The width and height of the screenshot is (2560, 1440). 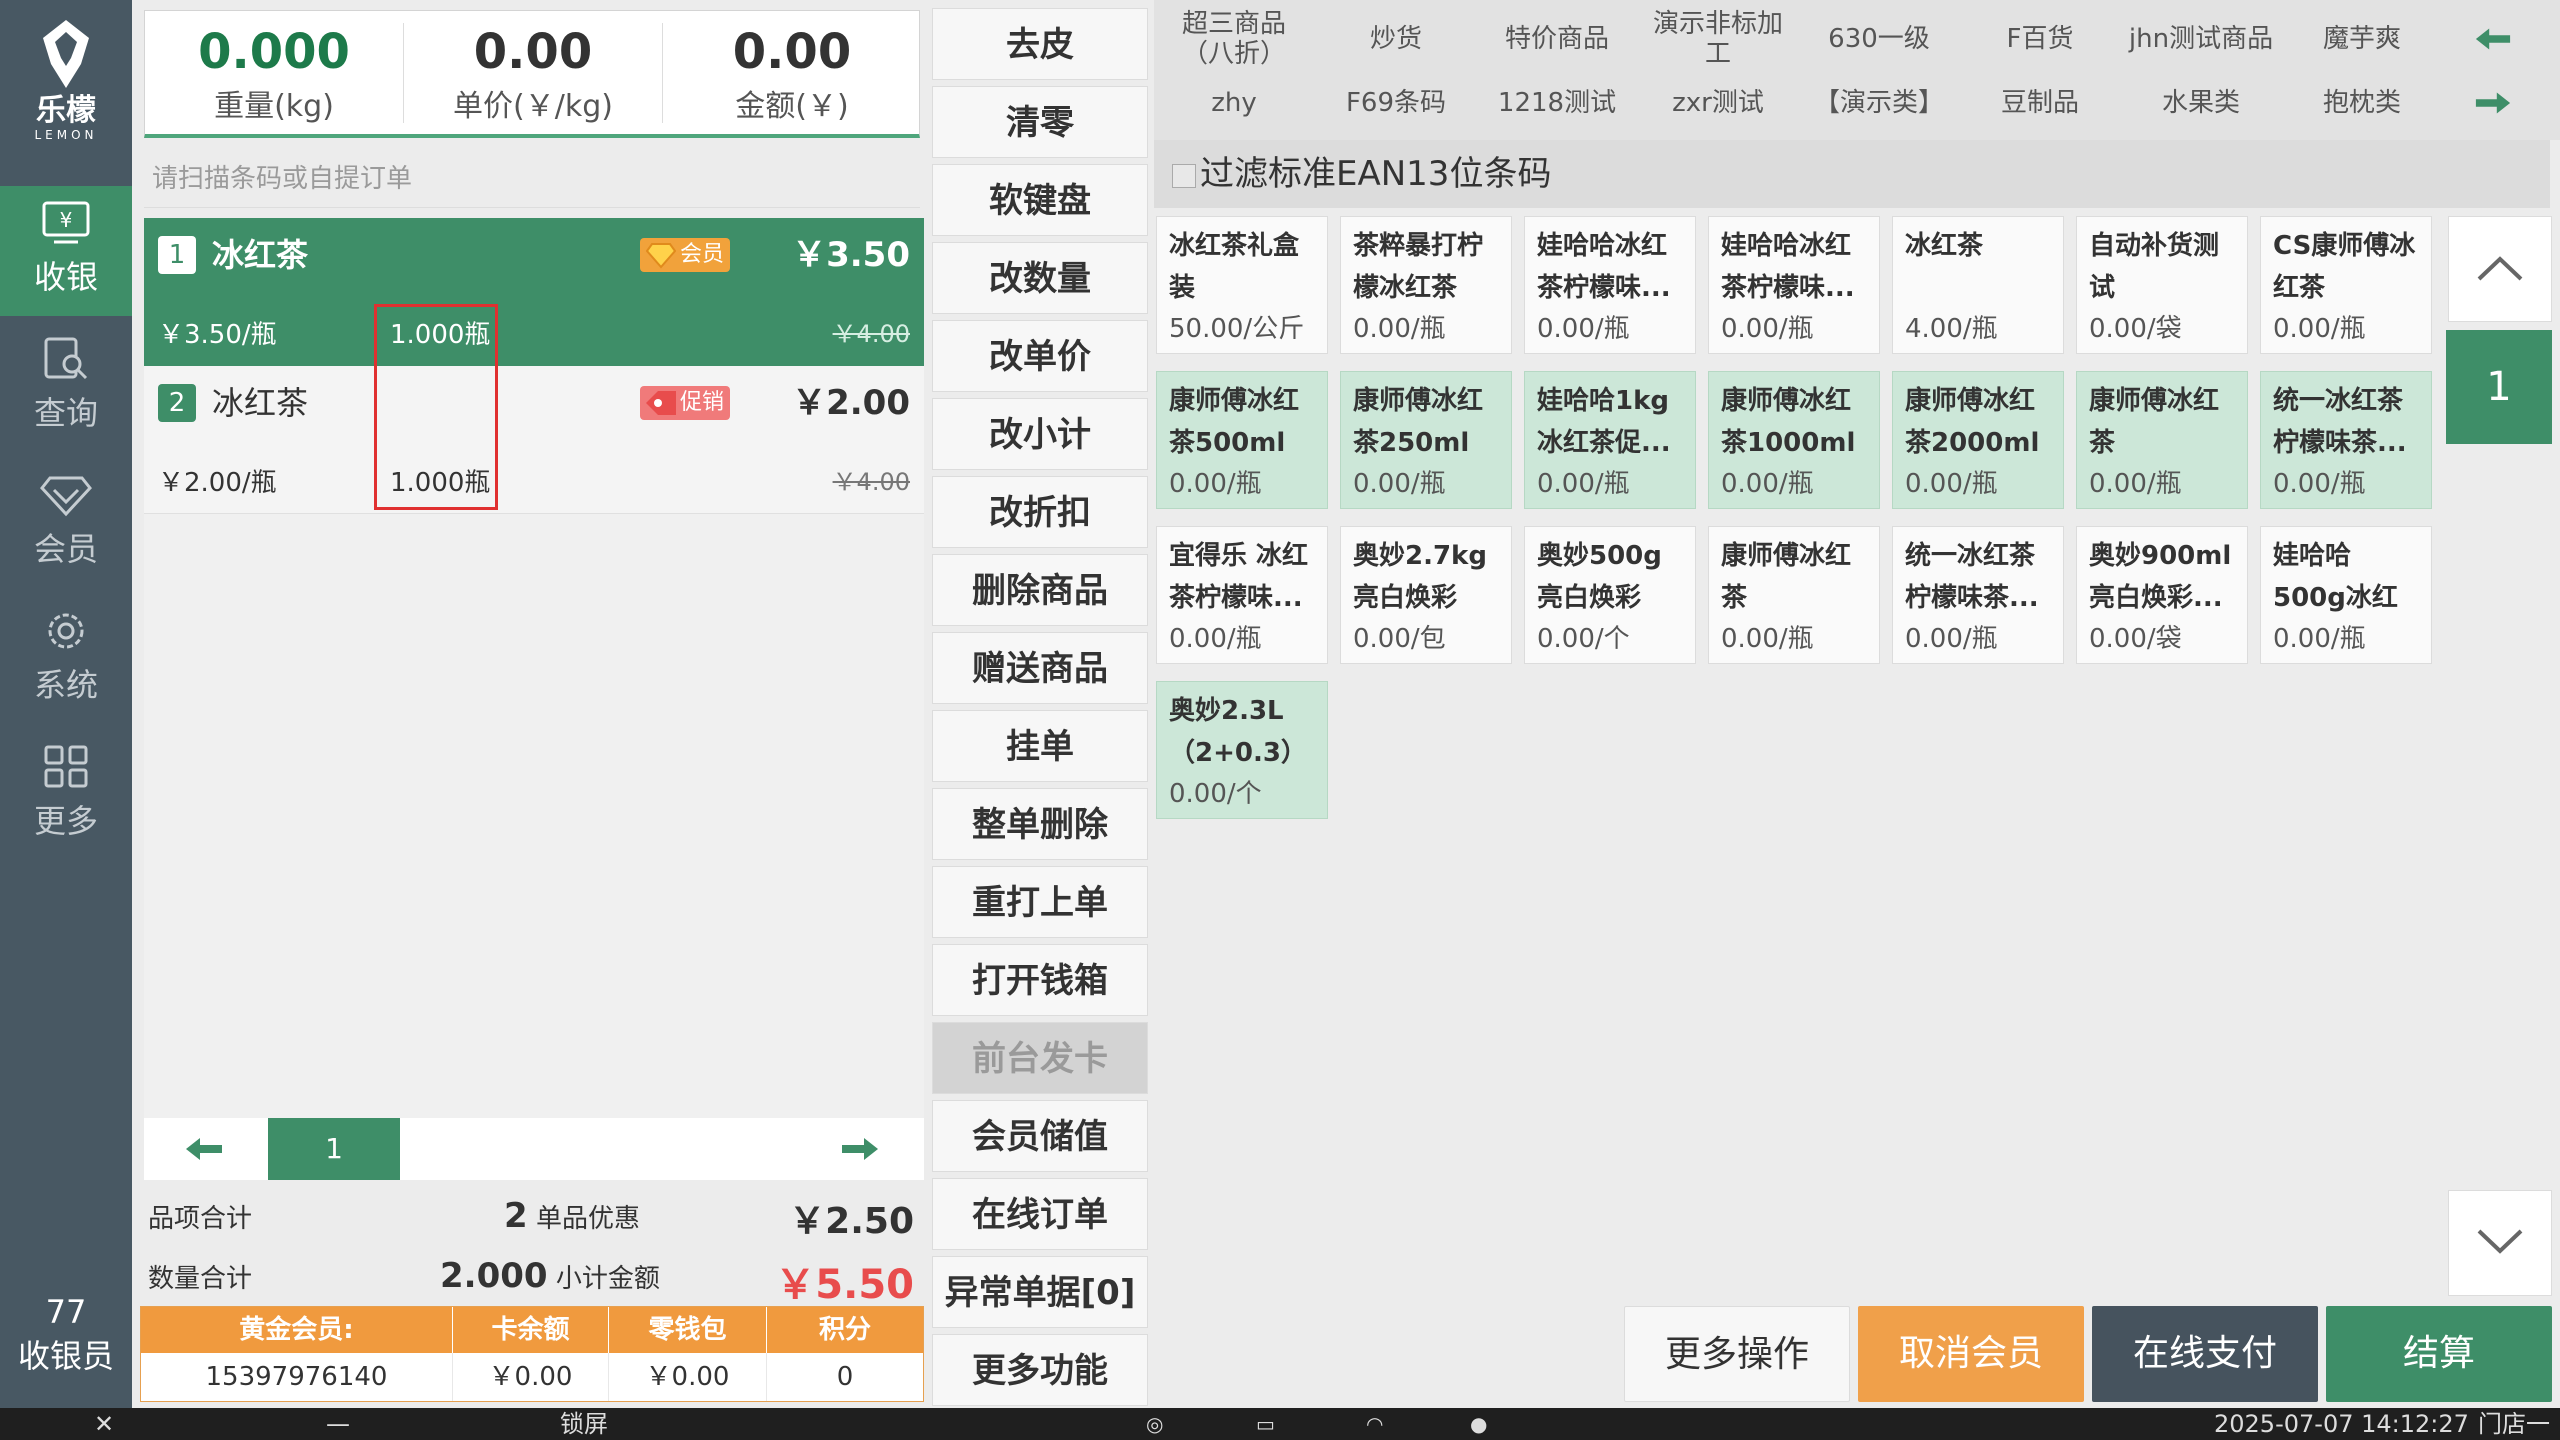 What do you see at coordinates (1040, 200) in the screenshot?
I see `soft-keyboard-button: 软键盘` at bounding box center [1040, 200].